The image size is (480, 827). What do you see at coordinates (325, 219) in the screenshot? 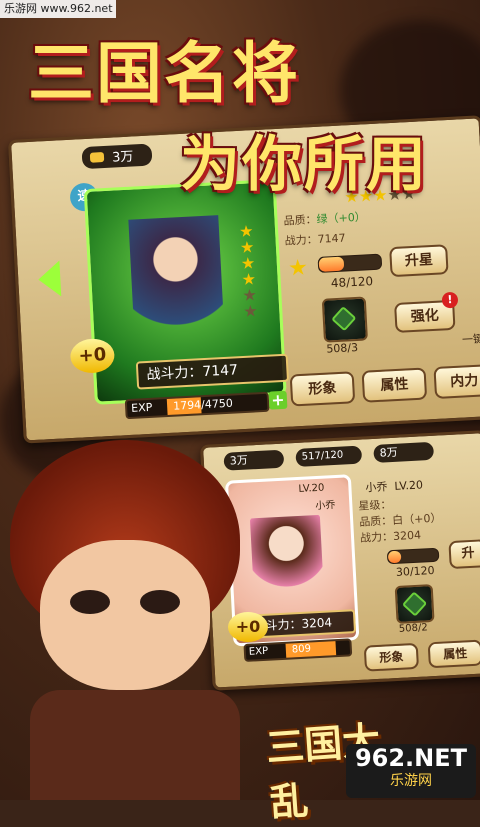
I see `quality-row: 品质：绿（+0）` at bounding box center [325, 219].